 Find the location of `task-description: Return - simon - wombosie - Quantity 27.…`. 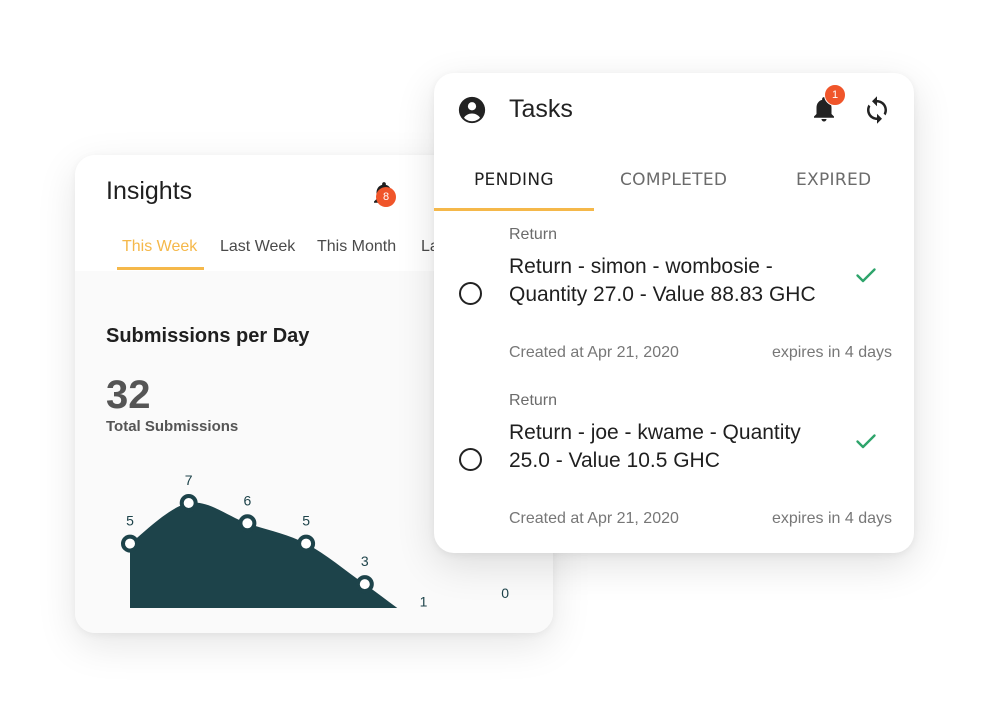

task-description: Return - simon - wombosie - Quantity 27.… is located at coordinates (662, 280).